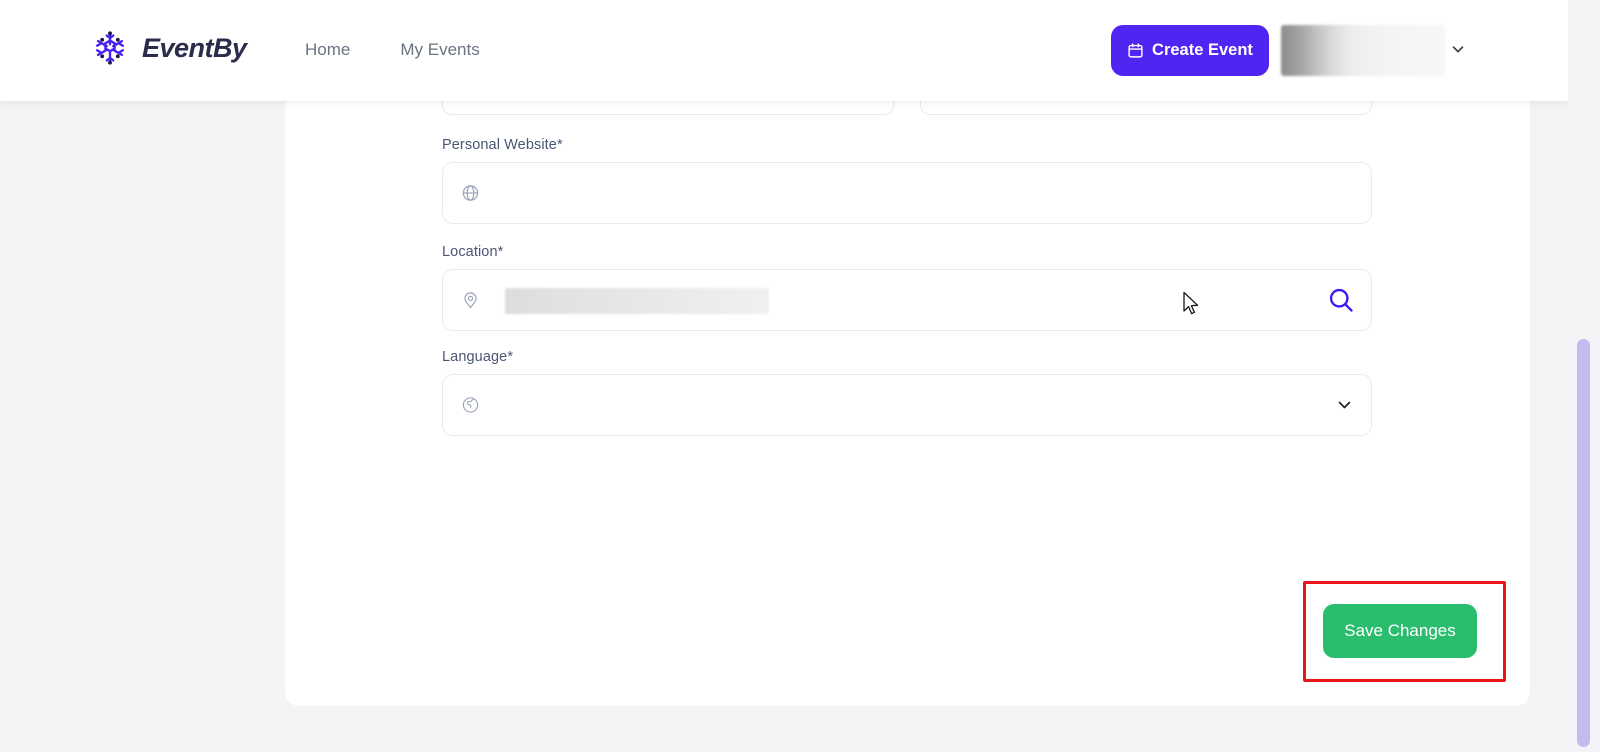 The height and width of the screenshot is (752, 1600). Describe the element at coordinates (470, 193) in the screenshot. I see `globe-icon` at that location.